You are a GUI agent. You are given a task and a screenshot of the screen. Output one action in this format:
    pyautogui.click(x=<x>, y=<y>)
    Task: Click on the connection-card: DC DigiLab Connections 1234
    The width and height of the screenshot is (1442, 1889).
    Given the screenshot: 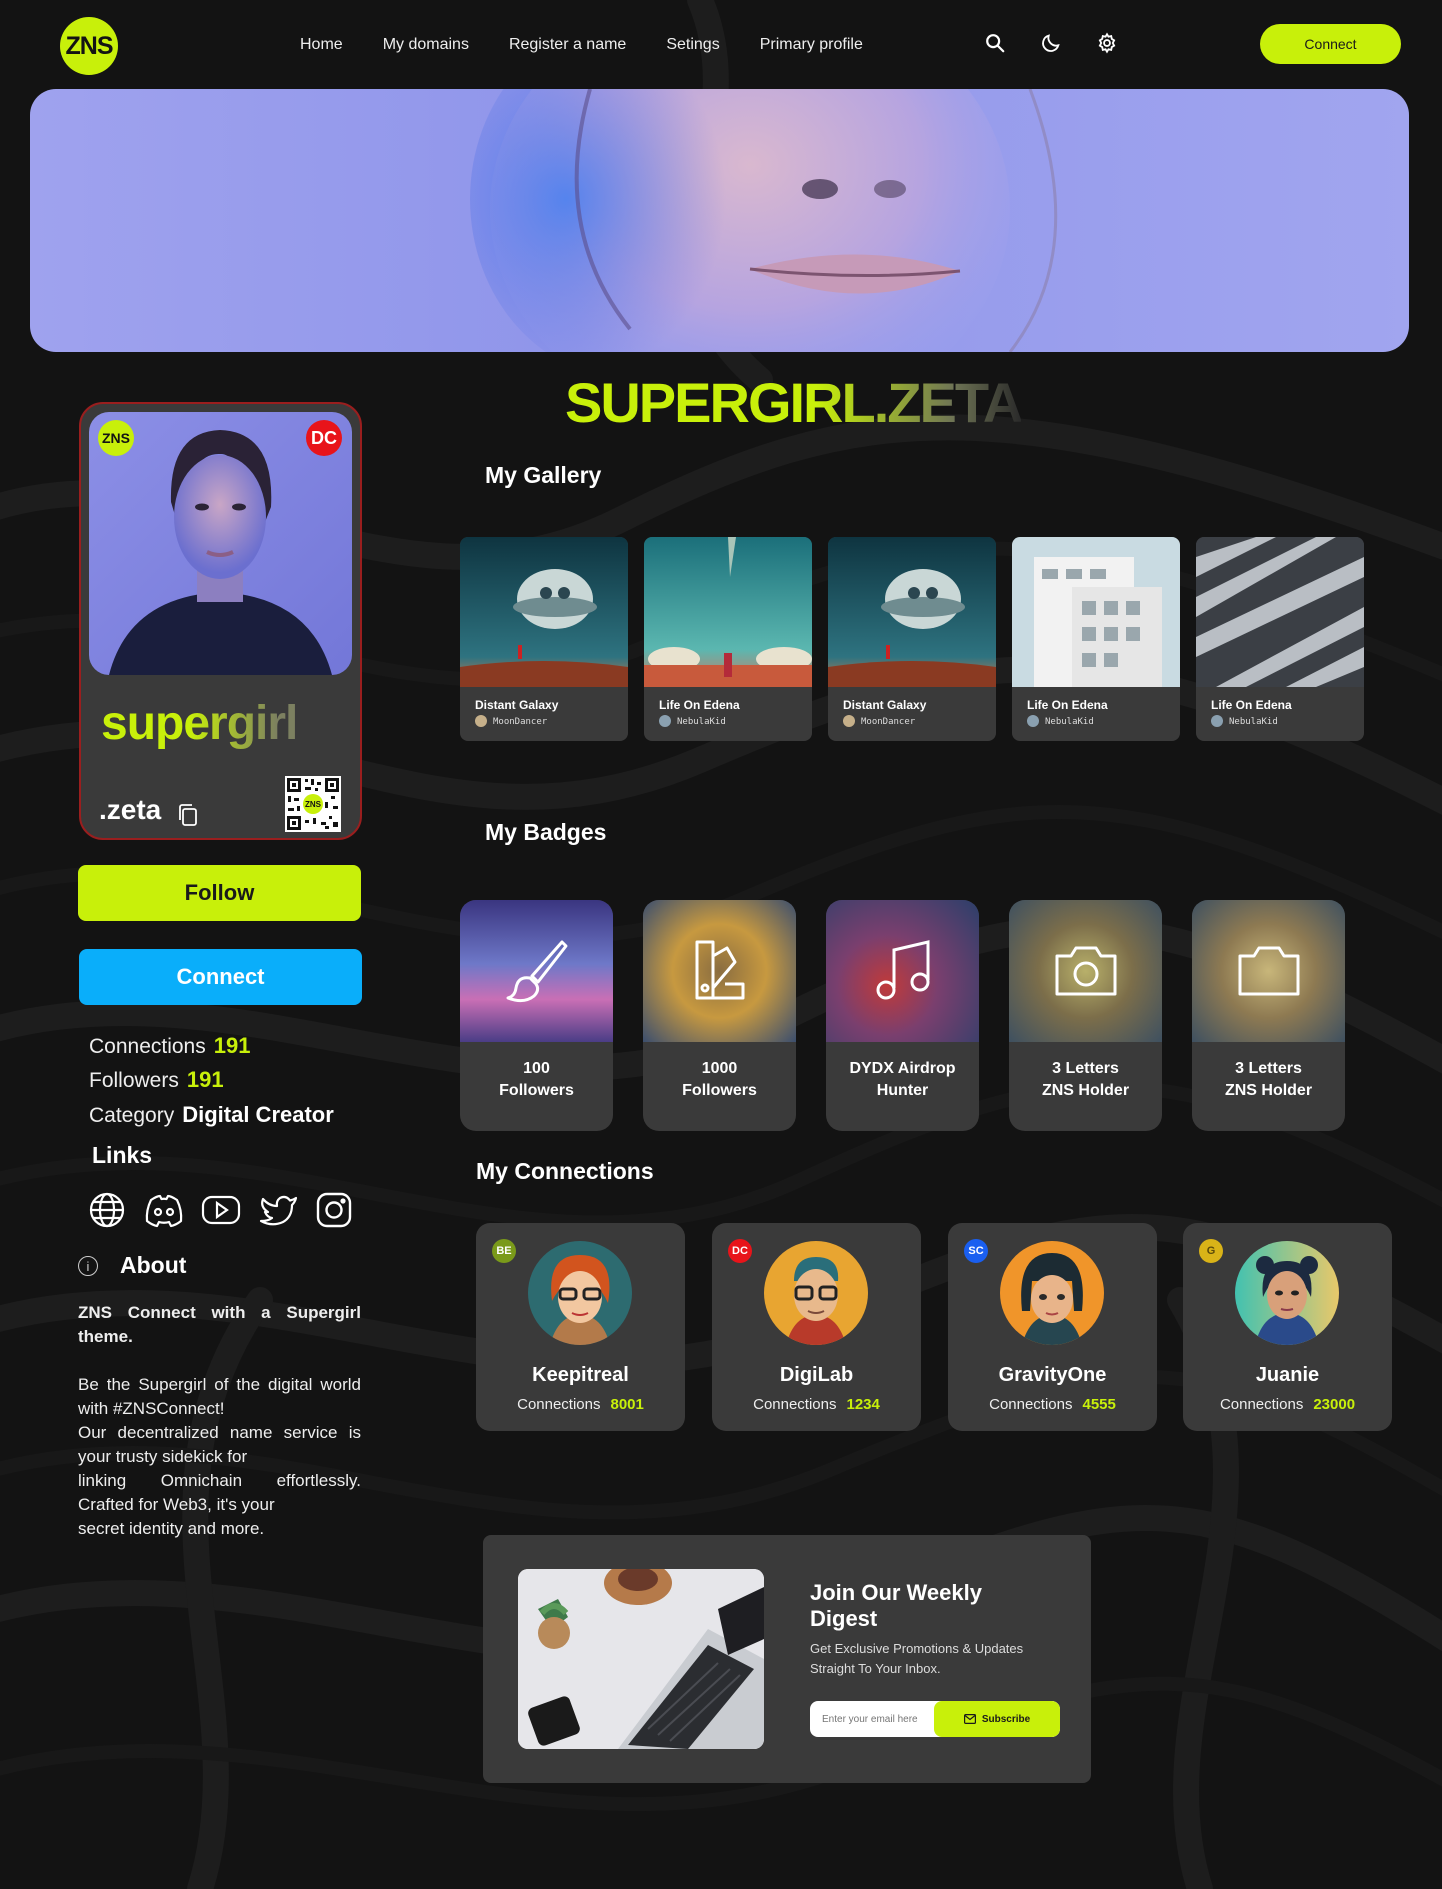 What is the action you would take?
    pyautogui.click(x=816, y=1327)
    